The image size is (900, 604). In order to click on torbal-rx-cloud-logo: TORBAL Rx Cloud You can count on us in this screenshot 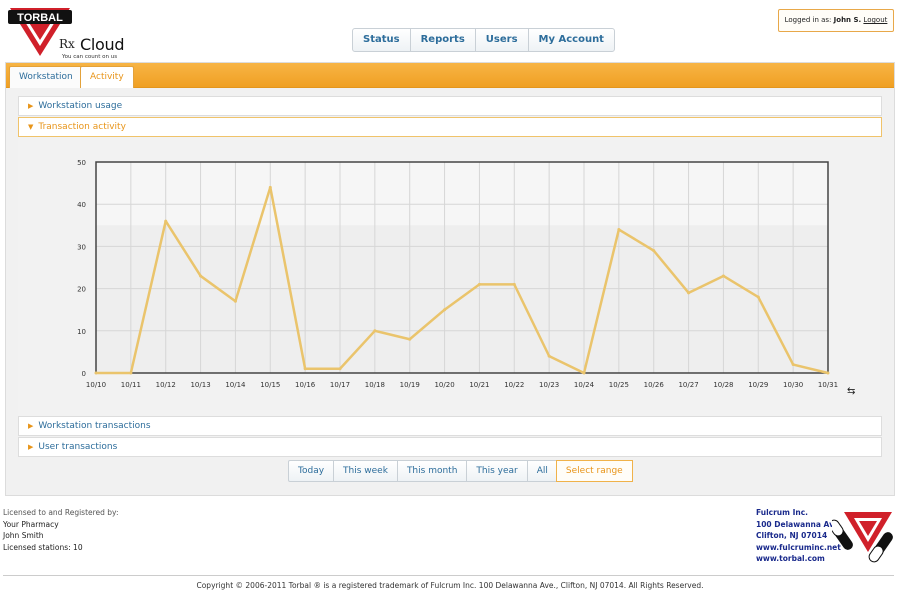, I will do `click(71, 32)`.